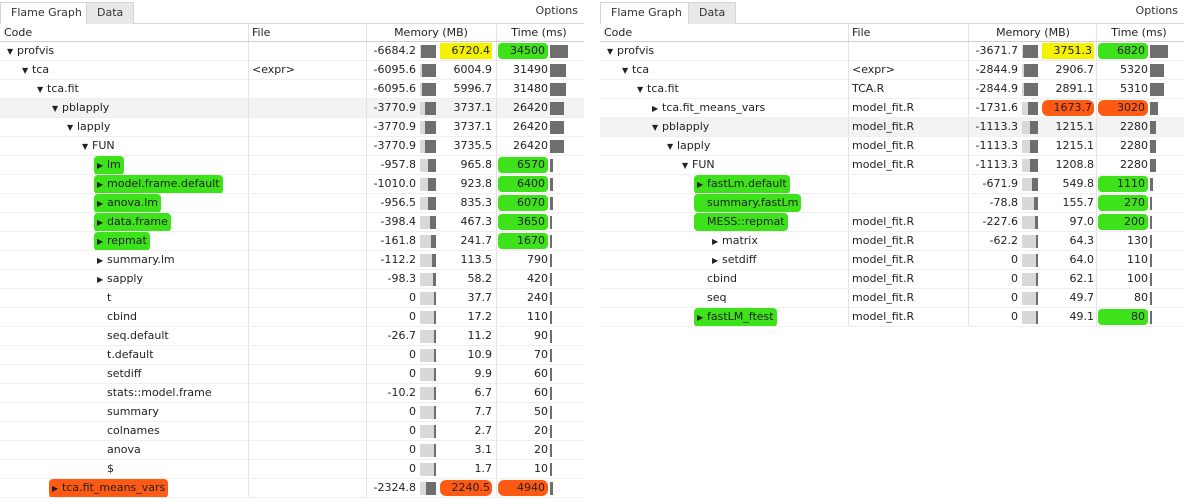 The width and height of the screenshot is (1200, 502). I want to click on file-cell, so click(308, 450).